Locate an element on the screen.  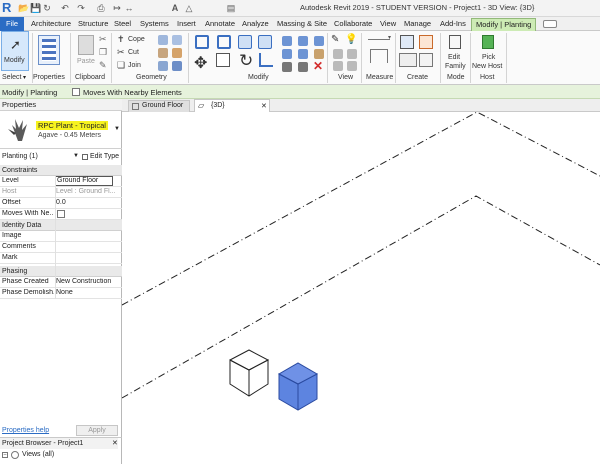
project-browser-close-icon: ✕ is located at coordinates (115, 443).